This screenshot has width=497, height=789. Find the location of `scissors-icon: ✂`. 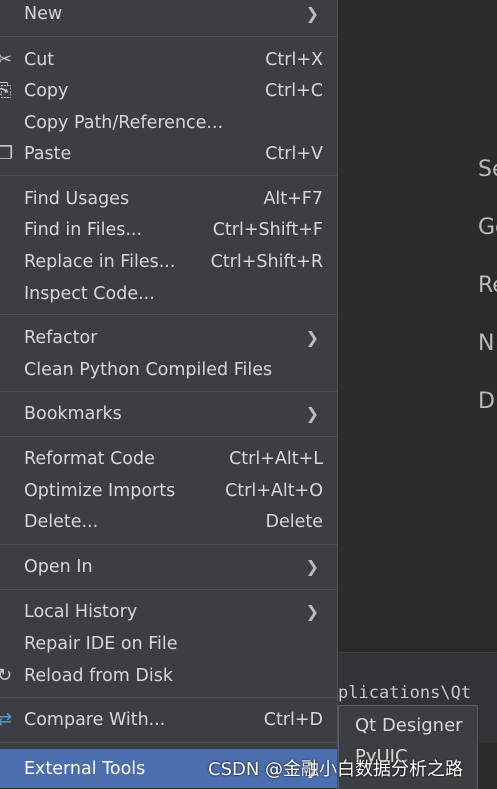

scissors-icon: ✂ is located at coordinates (6, 59).